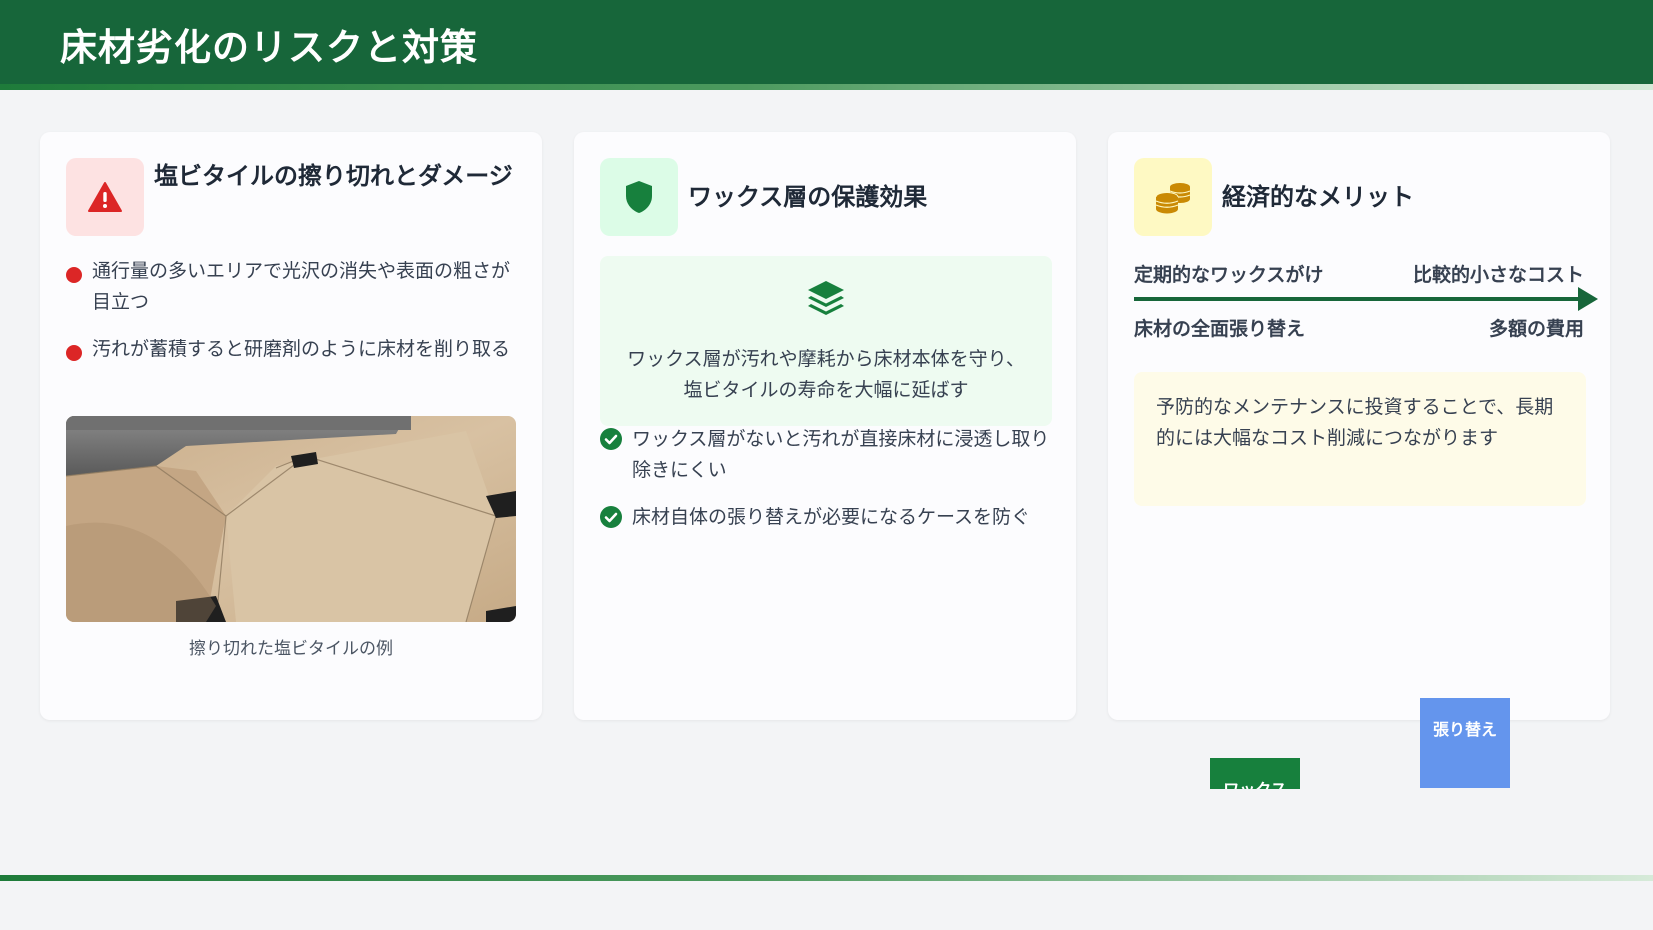 The image size is (1653, 930). I want to click on footer-divider, so click(826, 878).